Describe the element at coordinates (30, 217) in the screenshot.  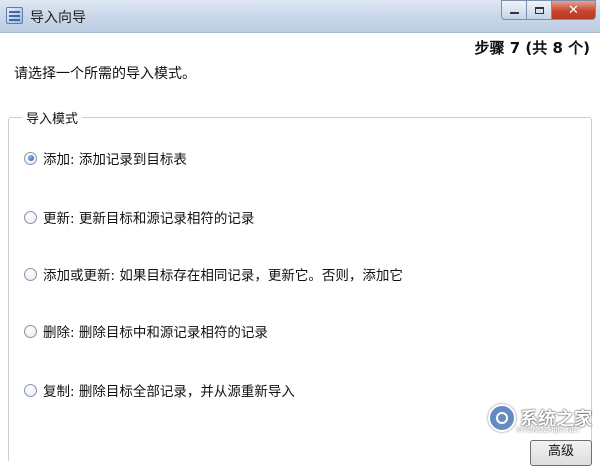
I see `radio-button-update` at that location.